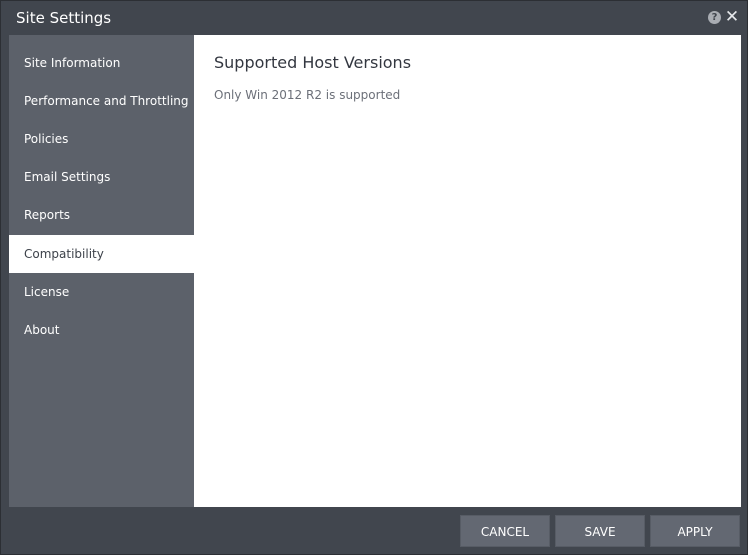 This screenshot has width=748, height=555. What do you see at coordinates (101, 254) in the screenshot?
I see `sidebar-item-compatibility: Compatibility` at bounding box center [101, 254].